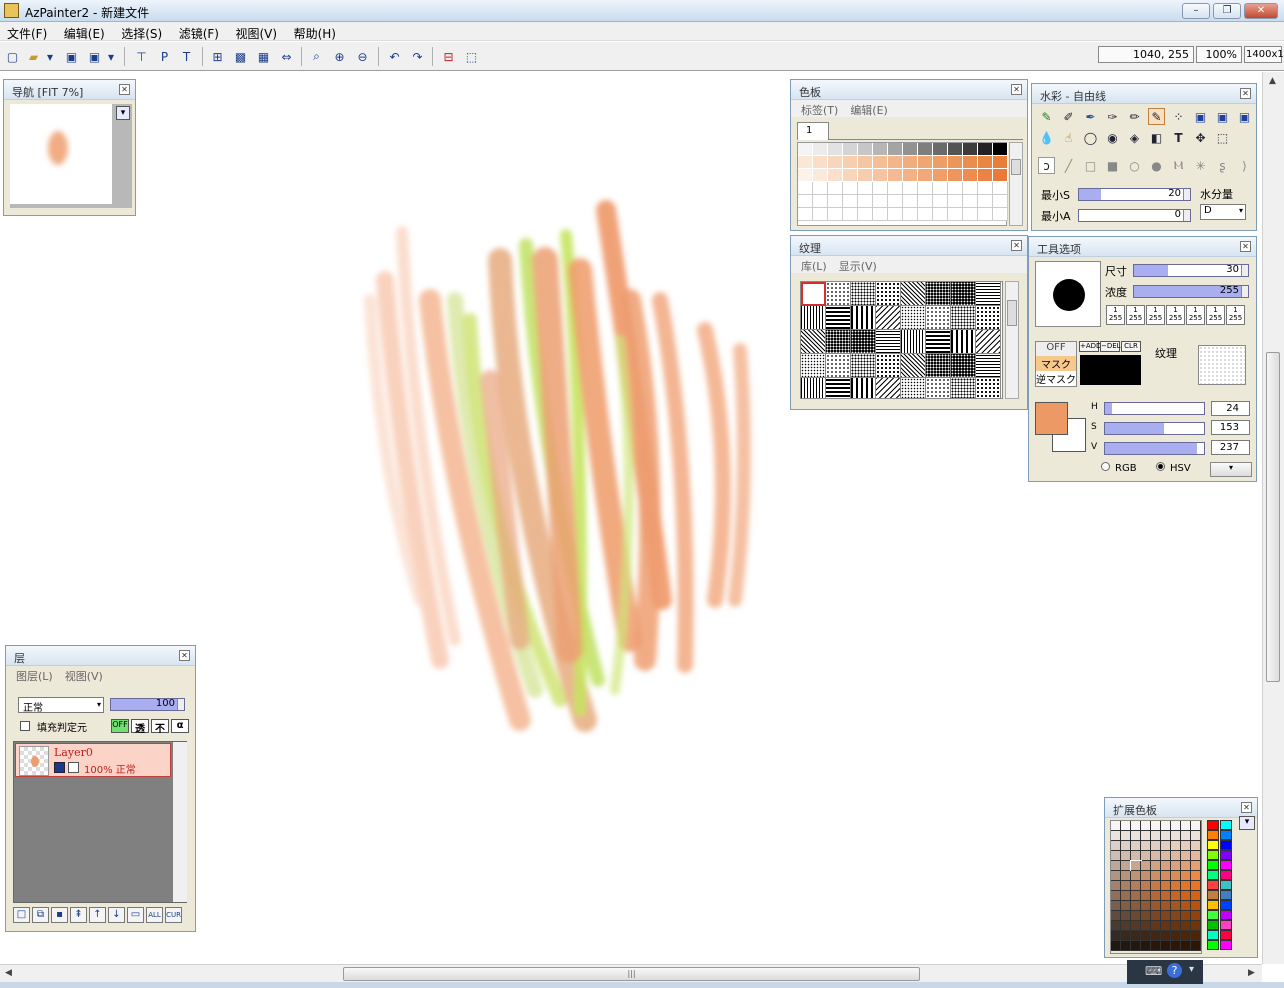 Image resolution: width=1284 pixels, height=988 pixels. Describe the element at coordinates (154, 915) in the screenshot. I see `all-button: ALL` at that location.